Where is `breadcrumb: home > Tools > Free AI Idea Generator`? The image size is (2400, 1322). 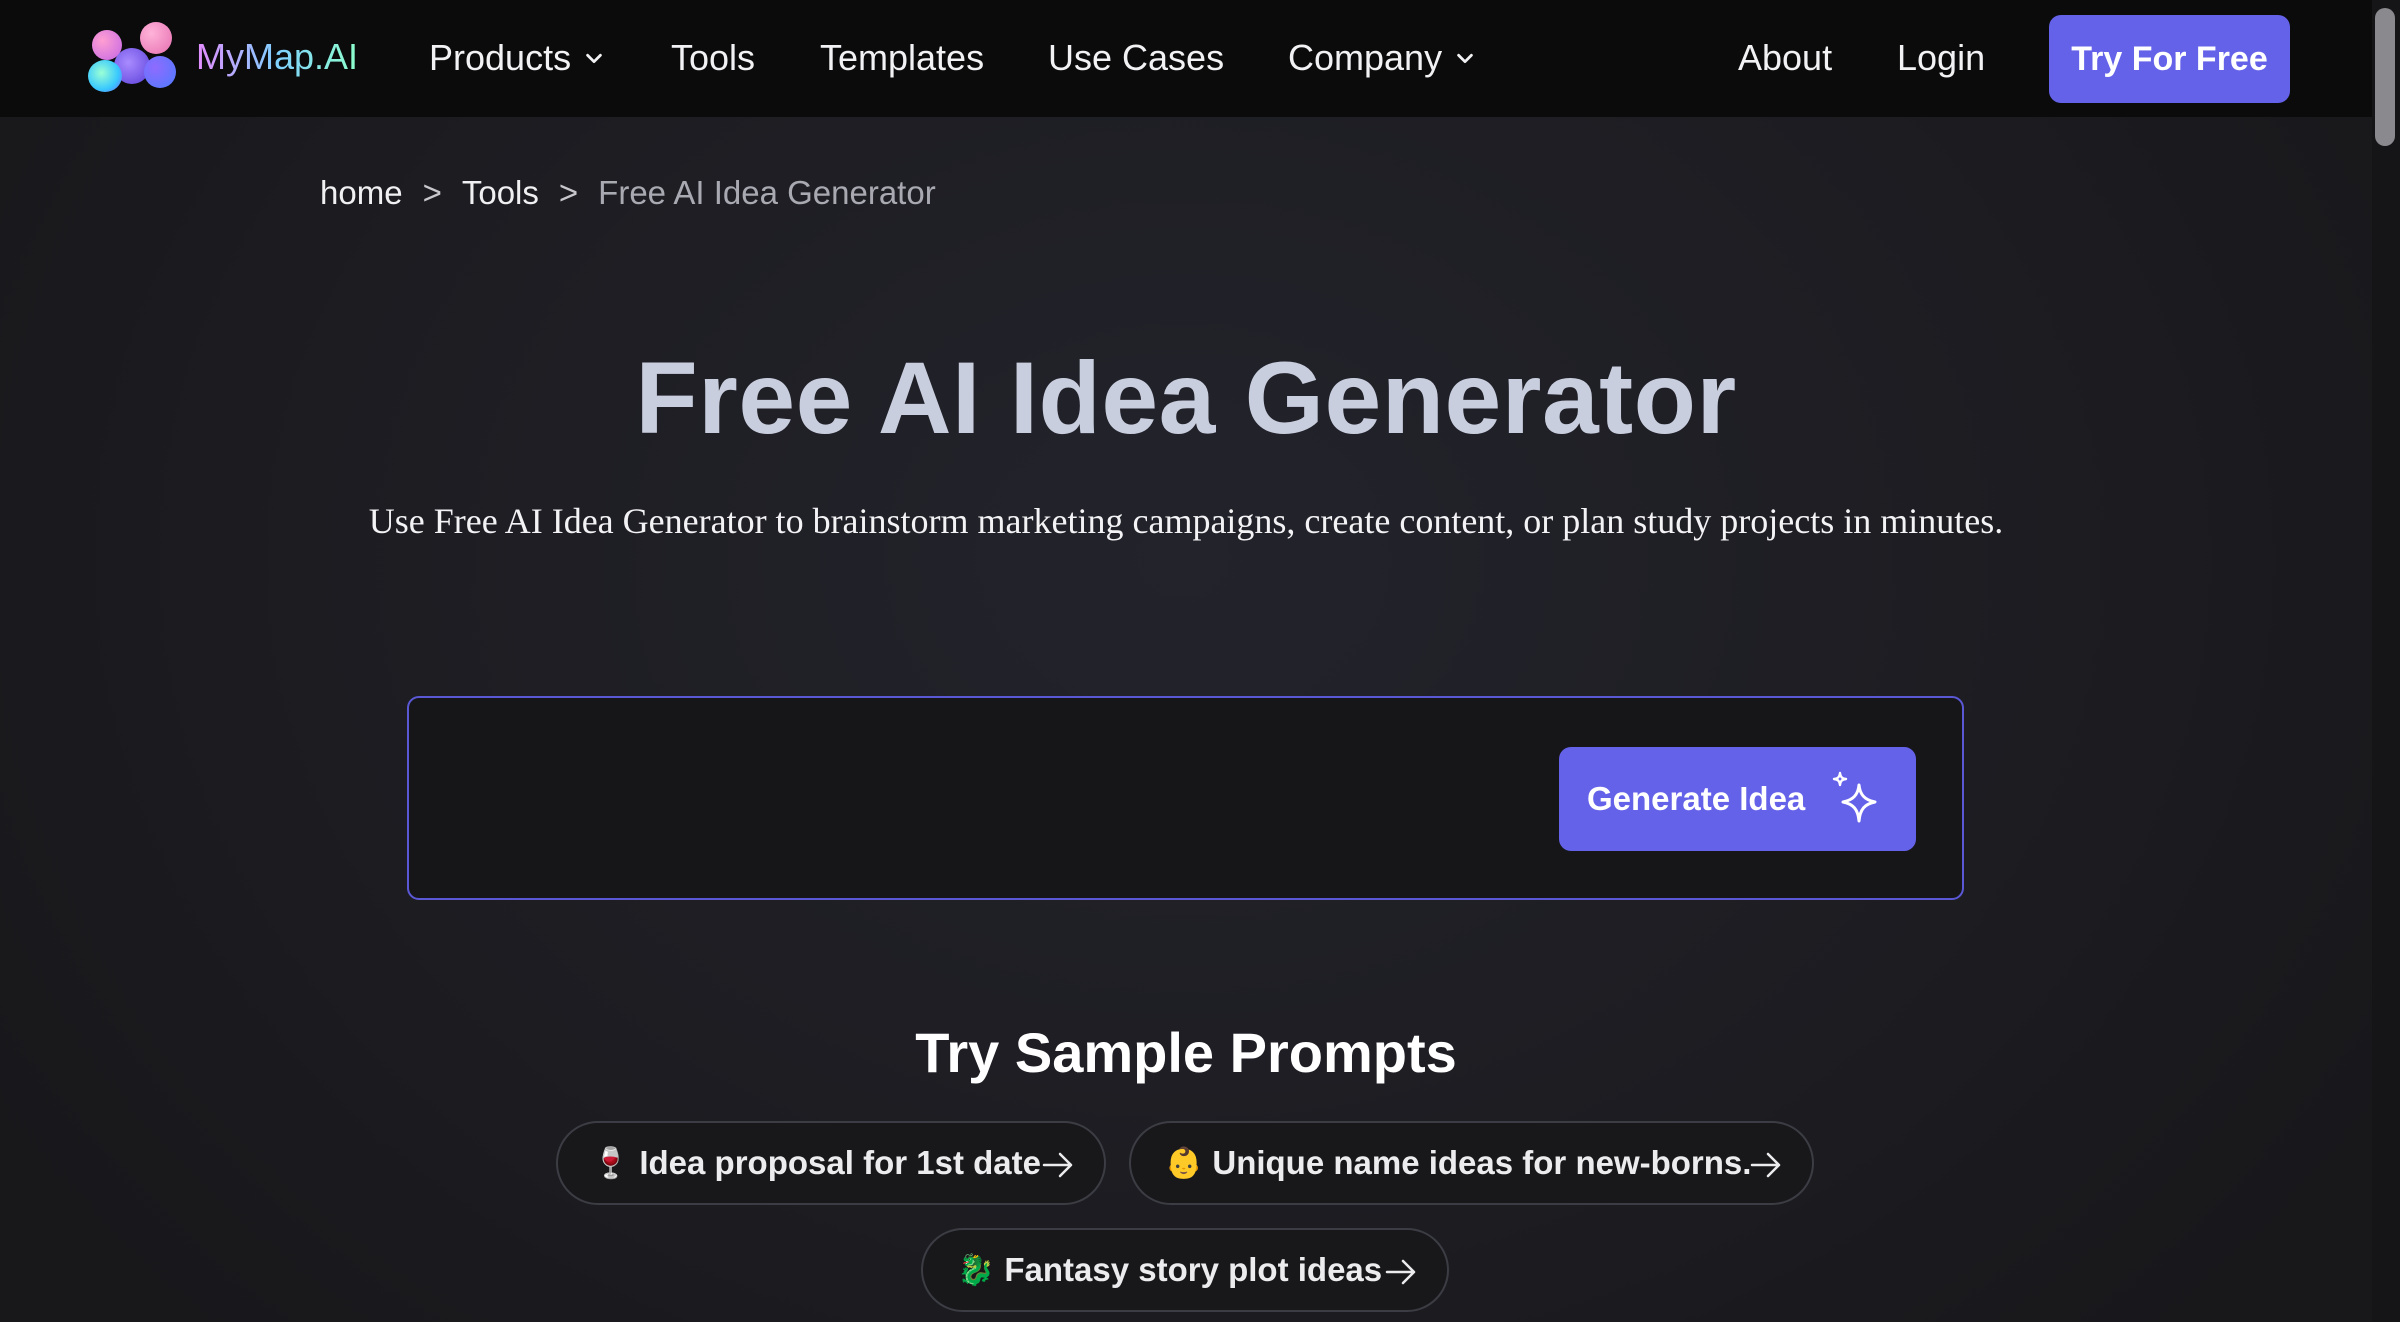 breadcrumb: home > Tools > Free AI Idea Generator is located at coordinates (628, 193).